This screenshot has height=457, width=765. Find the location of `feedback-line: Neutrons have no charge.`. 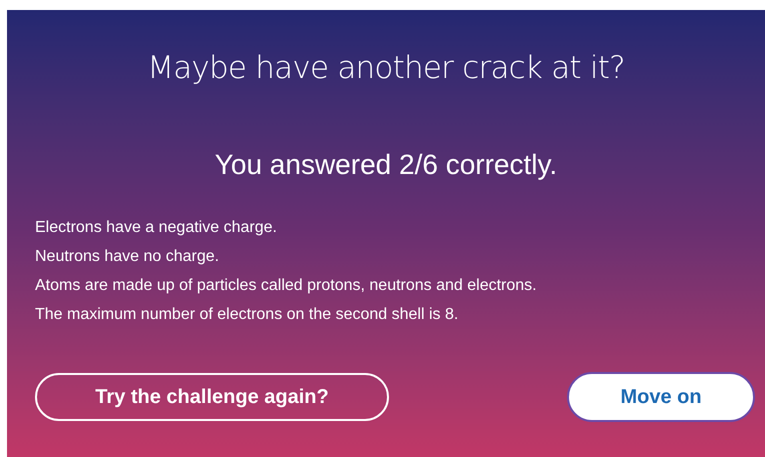

feedback-line: Neutrons have no charge. is located at coordinates (127, 257).